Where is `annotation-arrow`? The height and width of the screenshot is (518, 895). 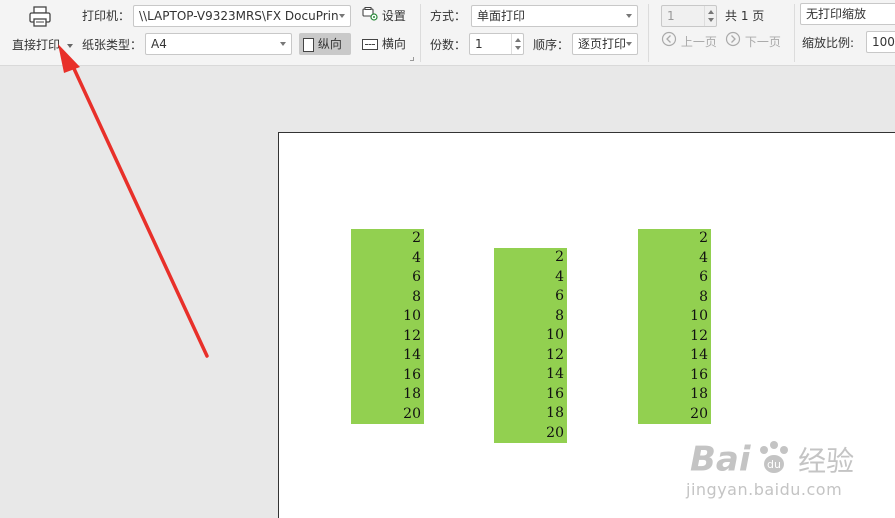 annotation-arrow is located at coordinates (133, 201).